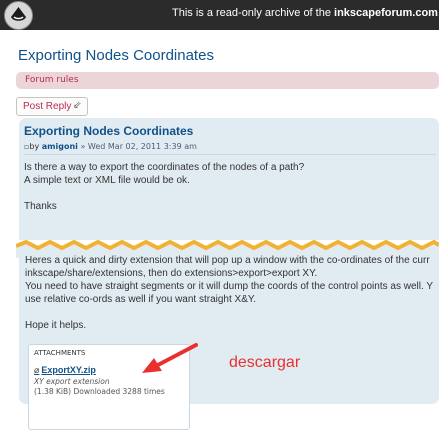 The width and height of the screenshot is (439, 430). Describe the element at coordinates (253, 13) in the screenshot. I see `archive-prefix: This is a read-only archive of the` at that location.